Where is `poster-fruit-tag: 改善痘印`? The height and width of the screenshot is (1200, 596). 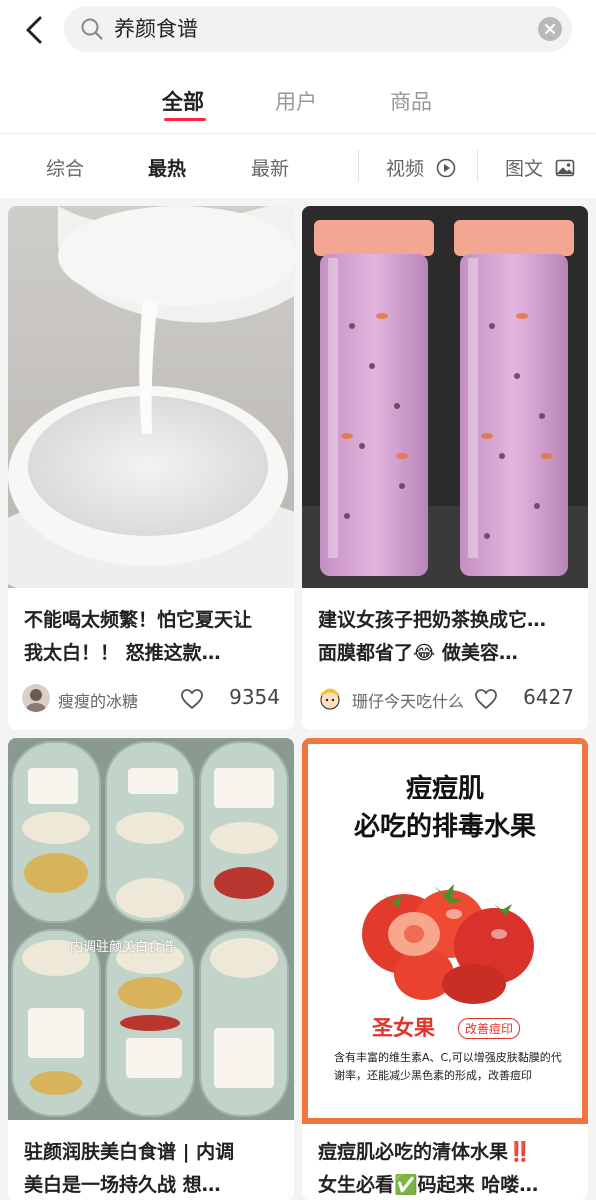 poster-fruit-tag: 改善痘印 is located at coordinates (489, 1028).